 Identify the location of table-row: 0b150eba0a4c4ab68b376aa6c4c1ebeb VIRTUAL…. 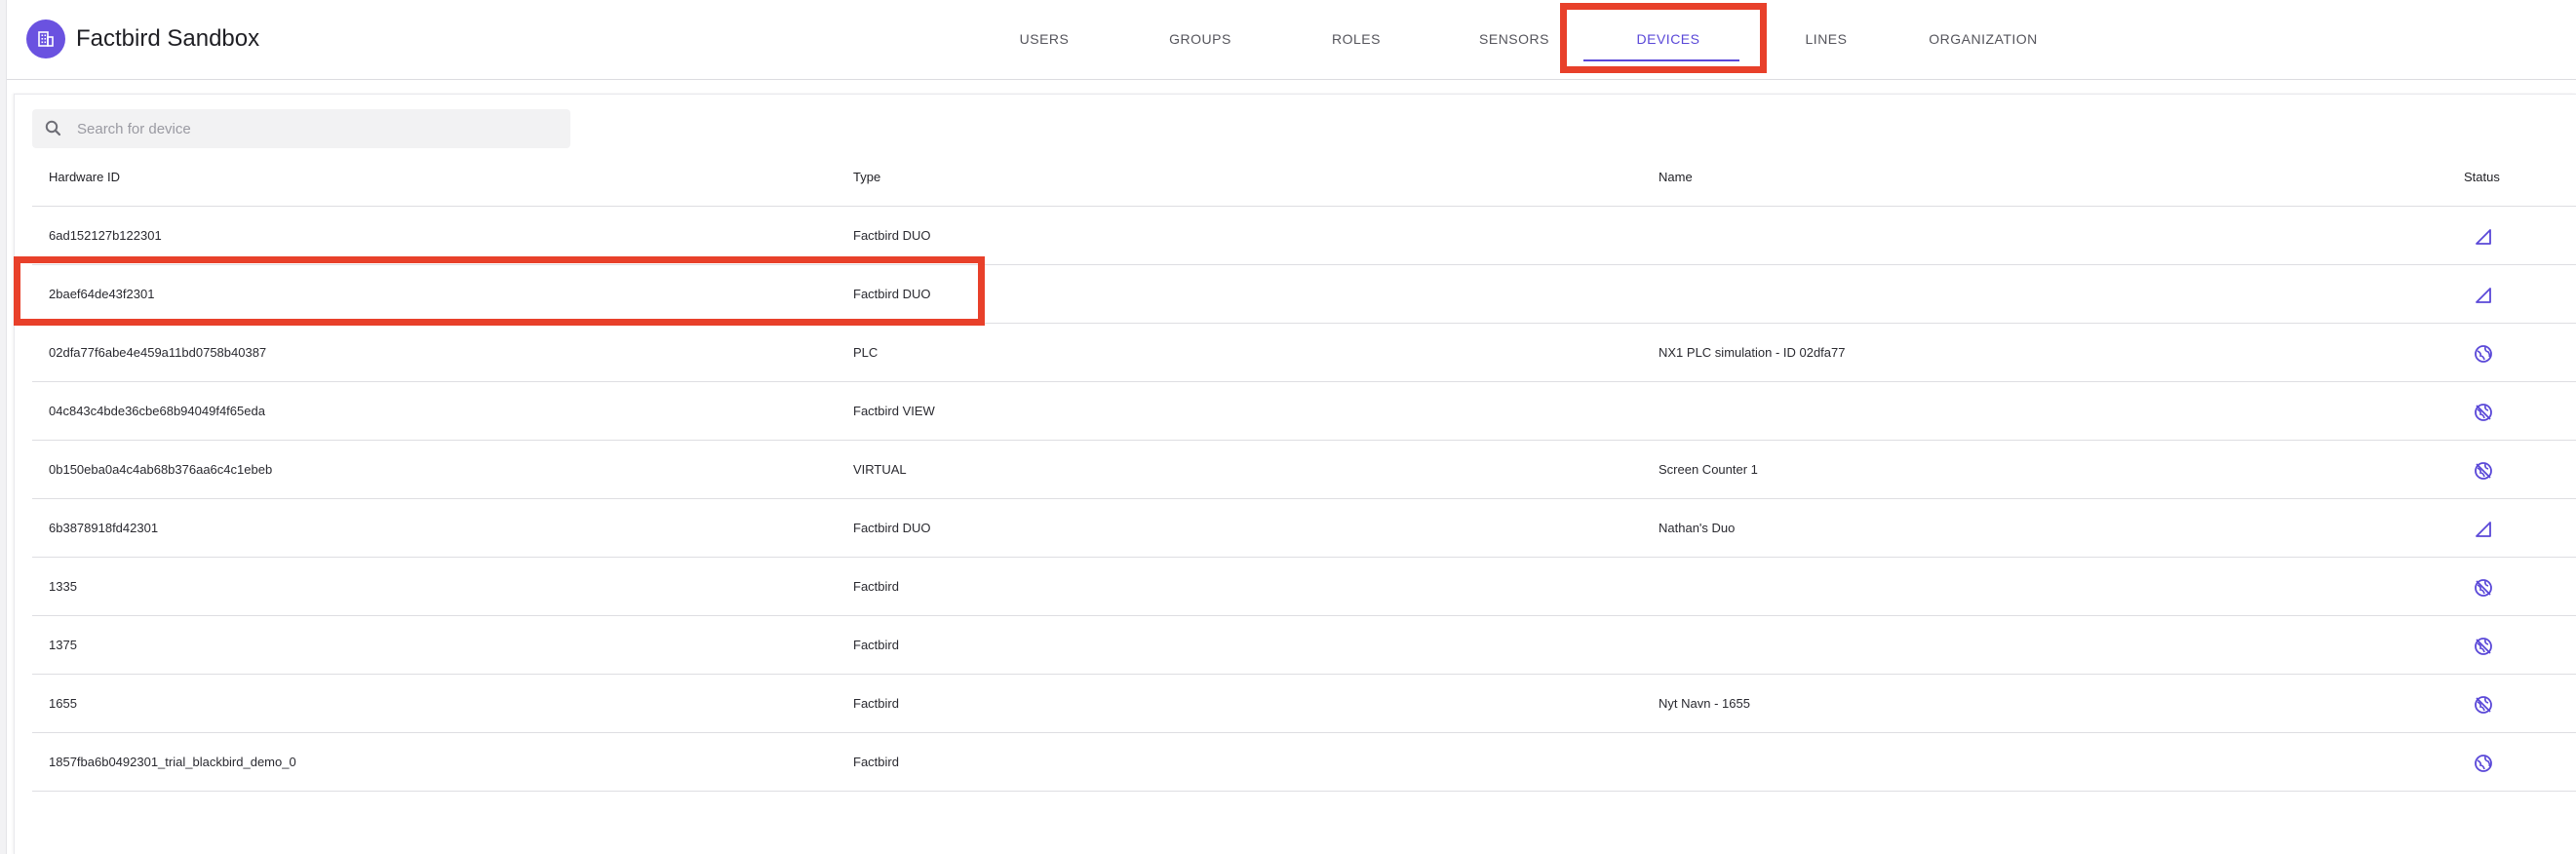
(1304, 470).